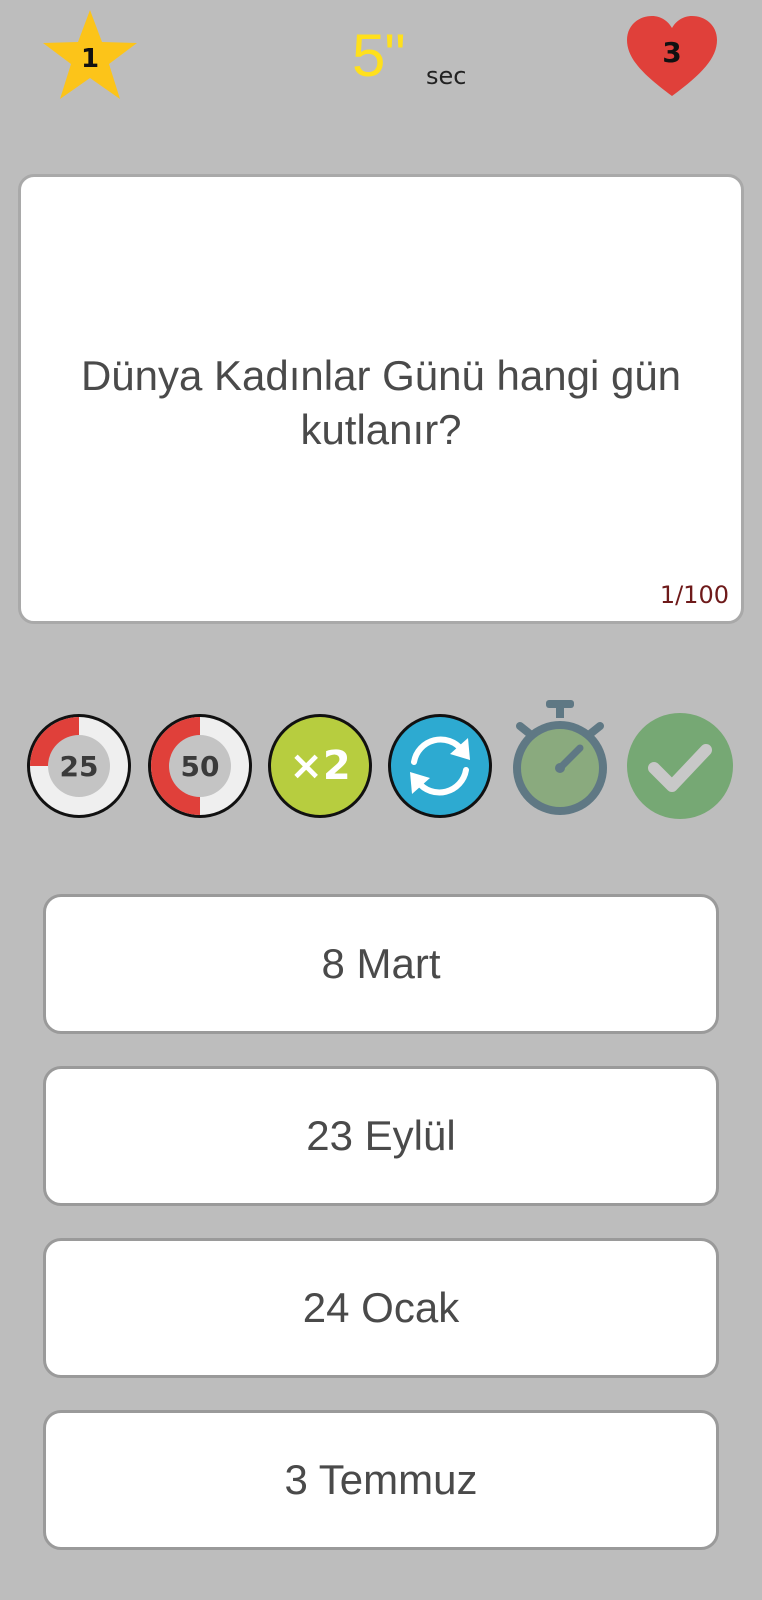  I want to click on joker-swap-button, so click(440, 766).